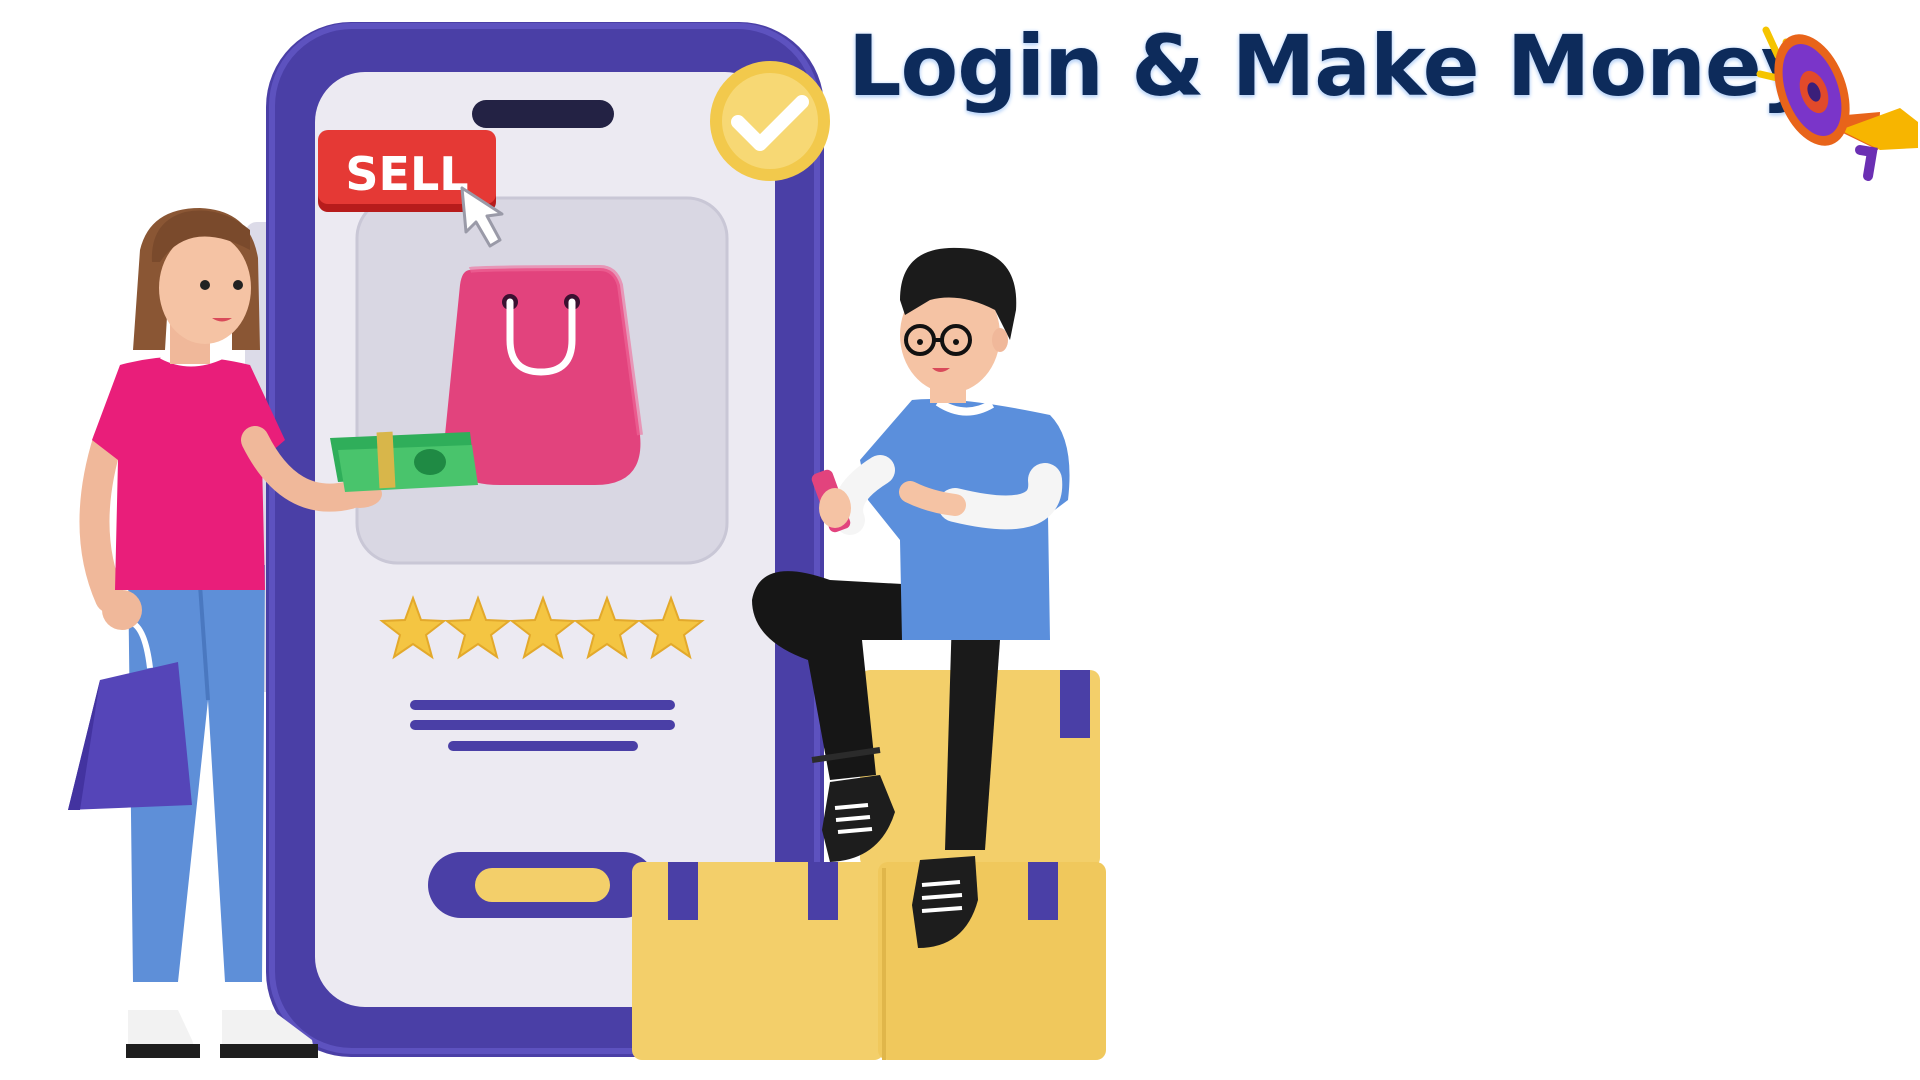  I want to click on sell-button-label: SELL, so click(406, 174).